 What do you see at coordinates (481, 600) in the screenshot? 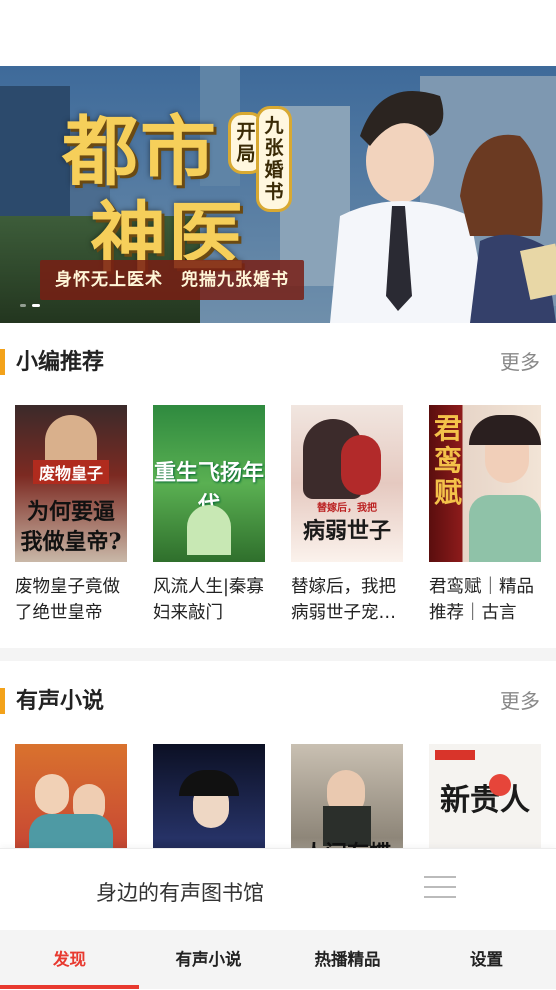
I see `book-title: 君鸾赋｜精品推荐｜古言` at bounding box center [481, 600].